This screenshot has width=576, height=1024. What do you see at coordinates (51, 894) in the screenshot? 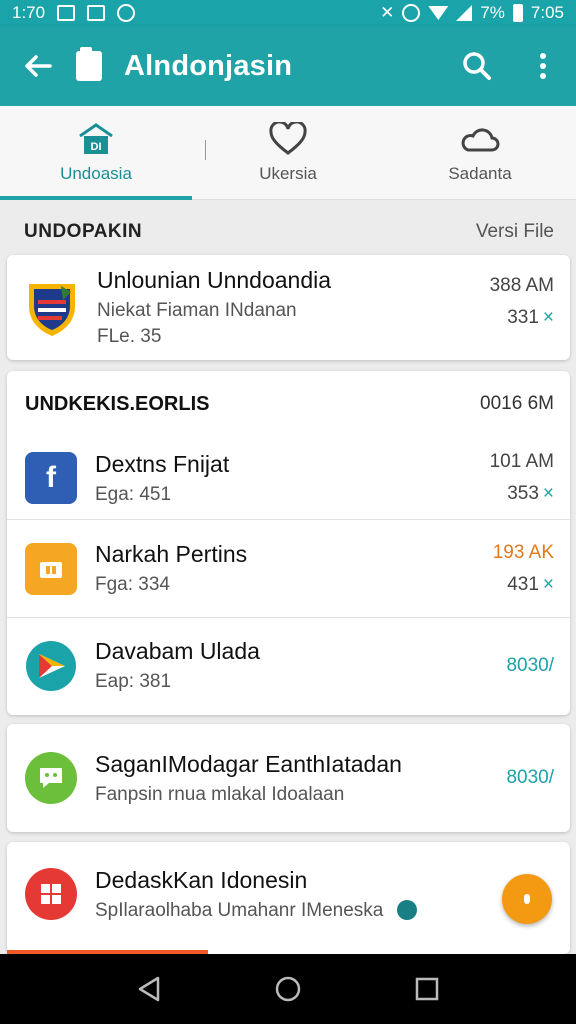
I see `grid-app-icon` at bounding box center [51, 894].